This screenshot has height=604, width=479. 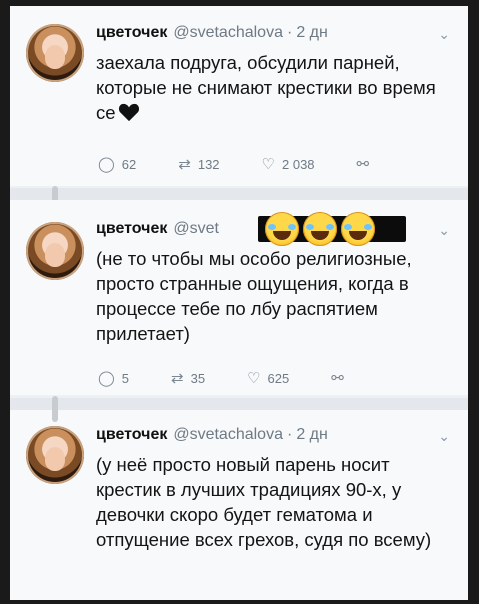 I want to click on black-heart-icon, so click(x=128, y=112).